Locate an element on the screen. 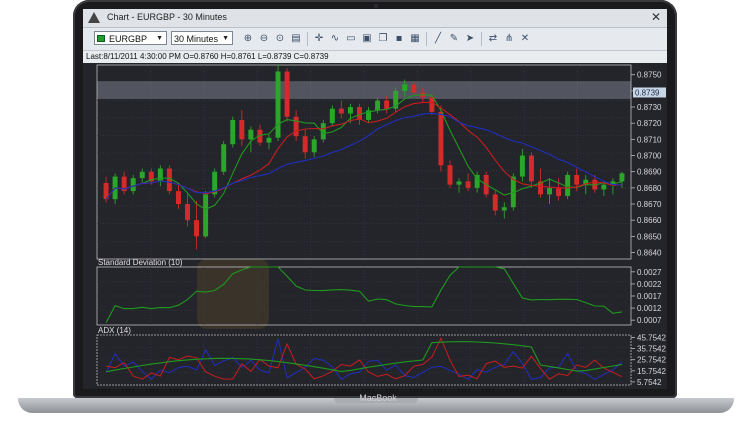  stddev-tick-label: 0.0027 is located at coordinates (649, 272).